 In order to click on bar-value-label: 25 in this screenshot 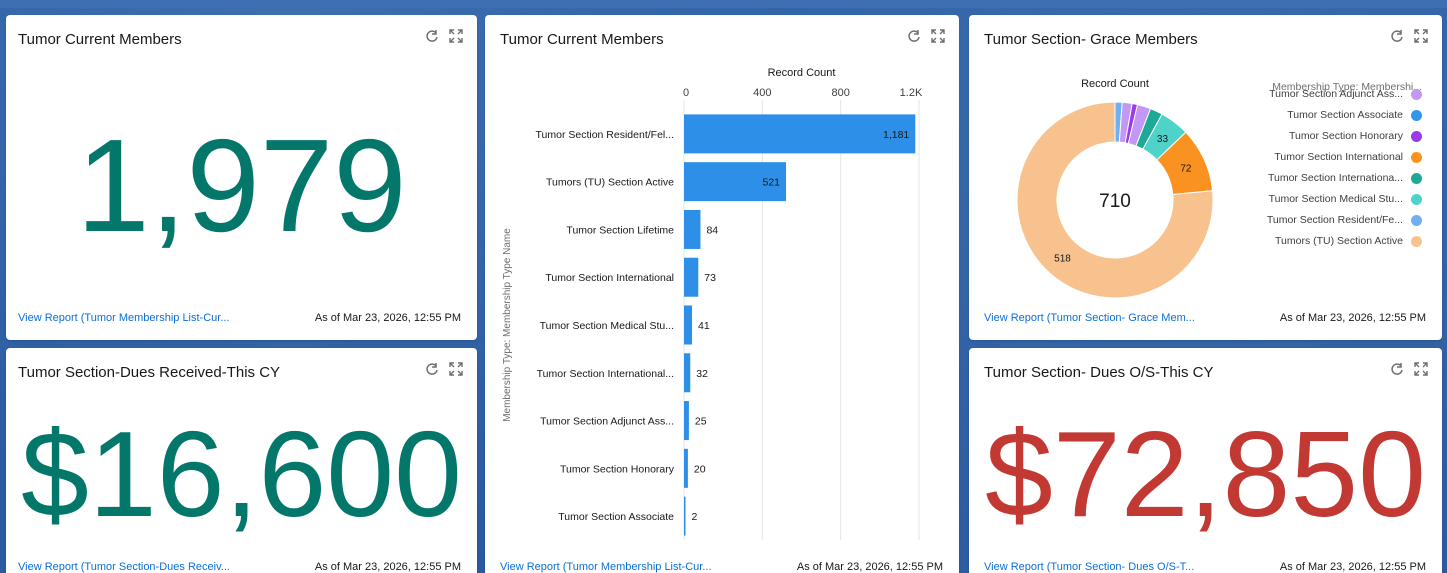, I will do `click(701, 422)`.